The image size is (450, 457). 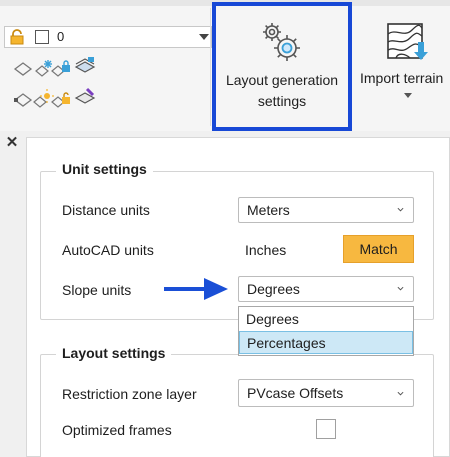 What do you see at coordinates (282, 80) in the screenshot?
I see `layout-generation-label-line1: Layout generation` at bounding box center [282, 80].